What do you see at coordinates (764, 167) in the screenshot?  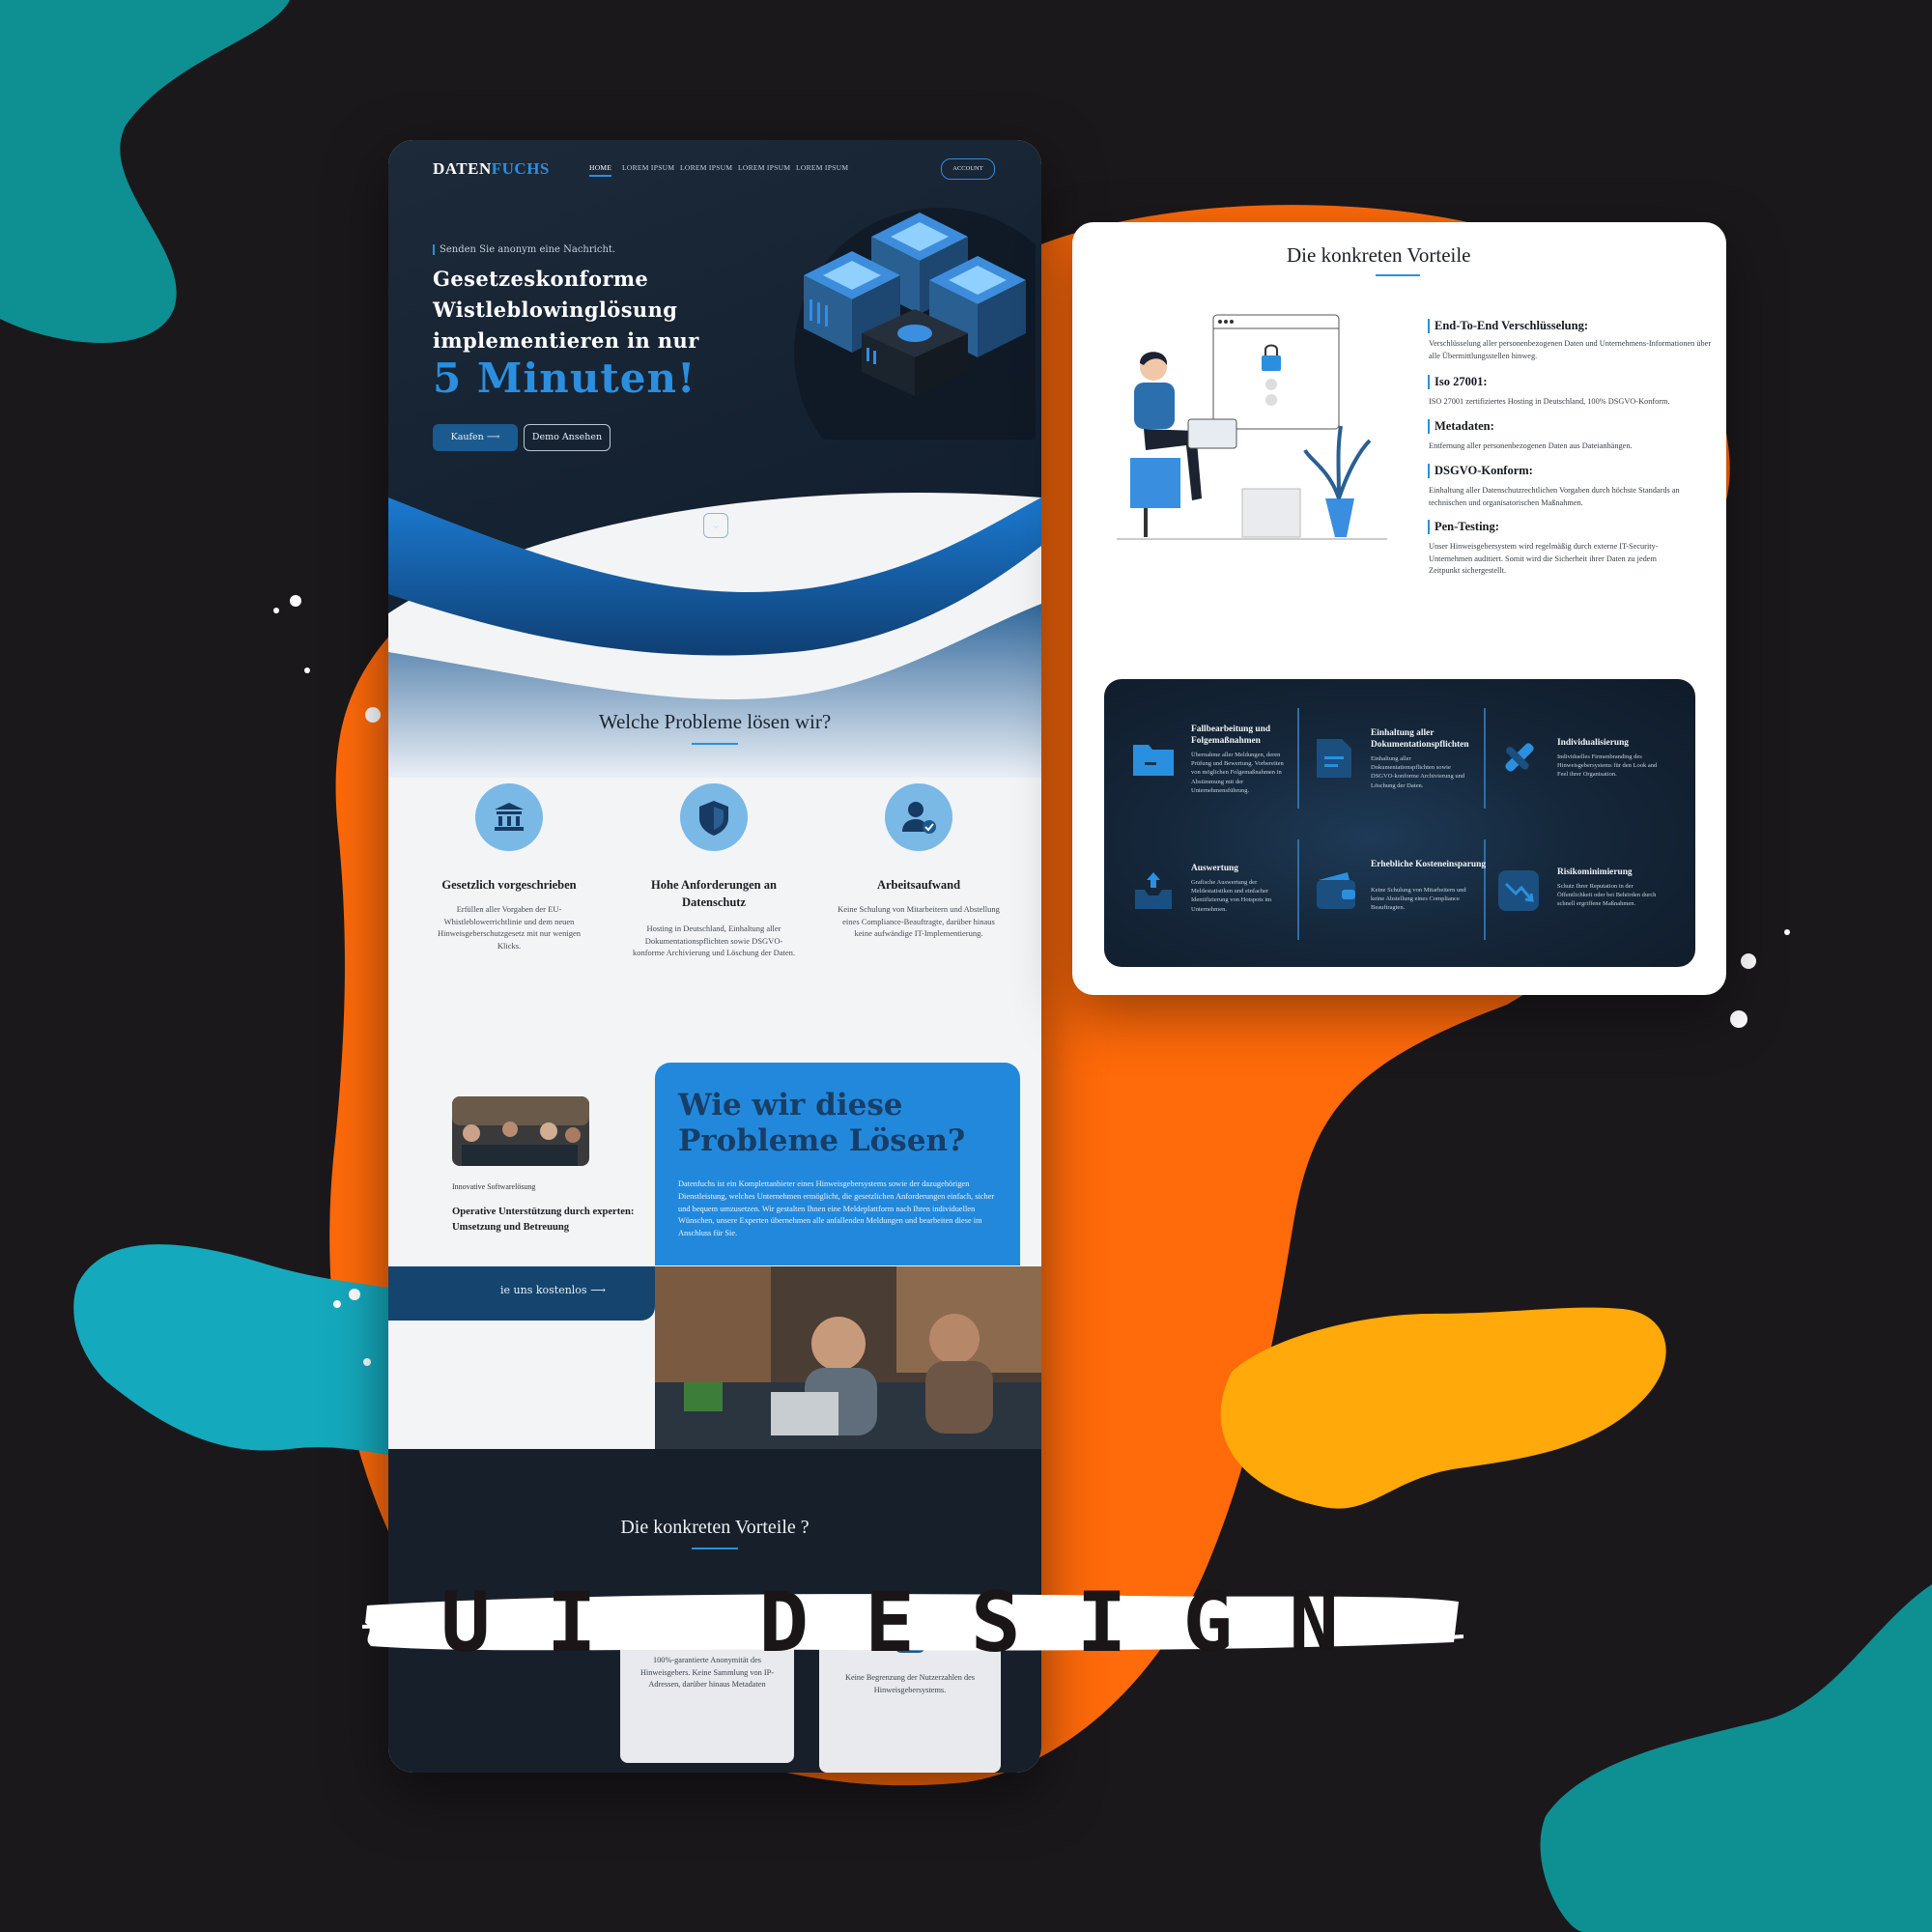 I see `nav-item-3: LOREM IPSUM` at bounding box center [764, 167].